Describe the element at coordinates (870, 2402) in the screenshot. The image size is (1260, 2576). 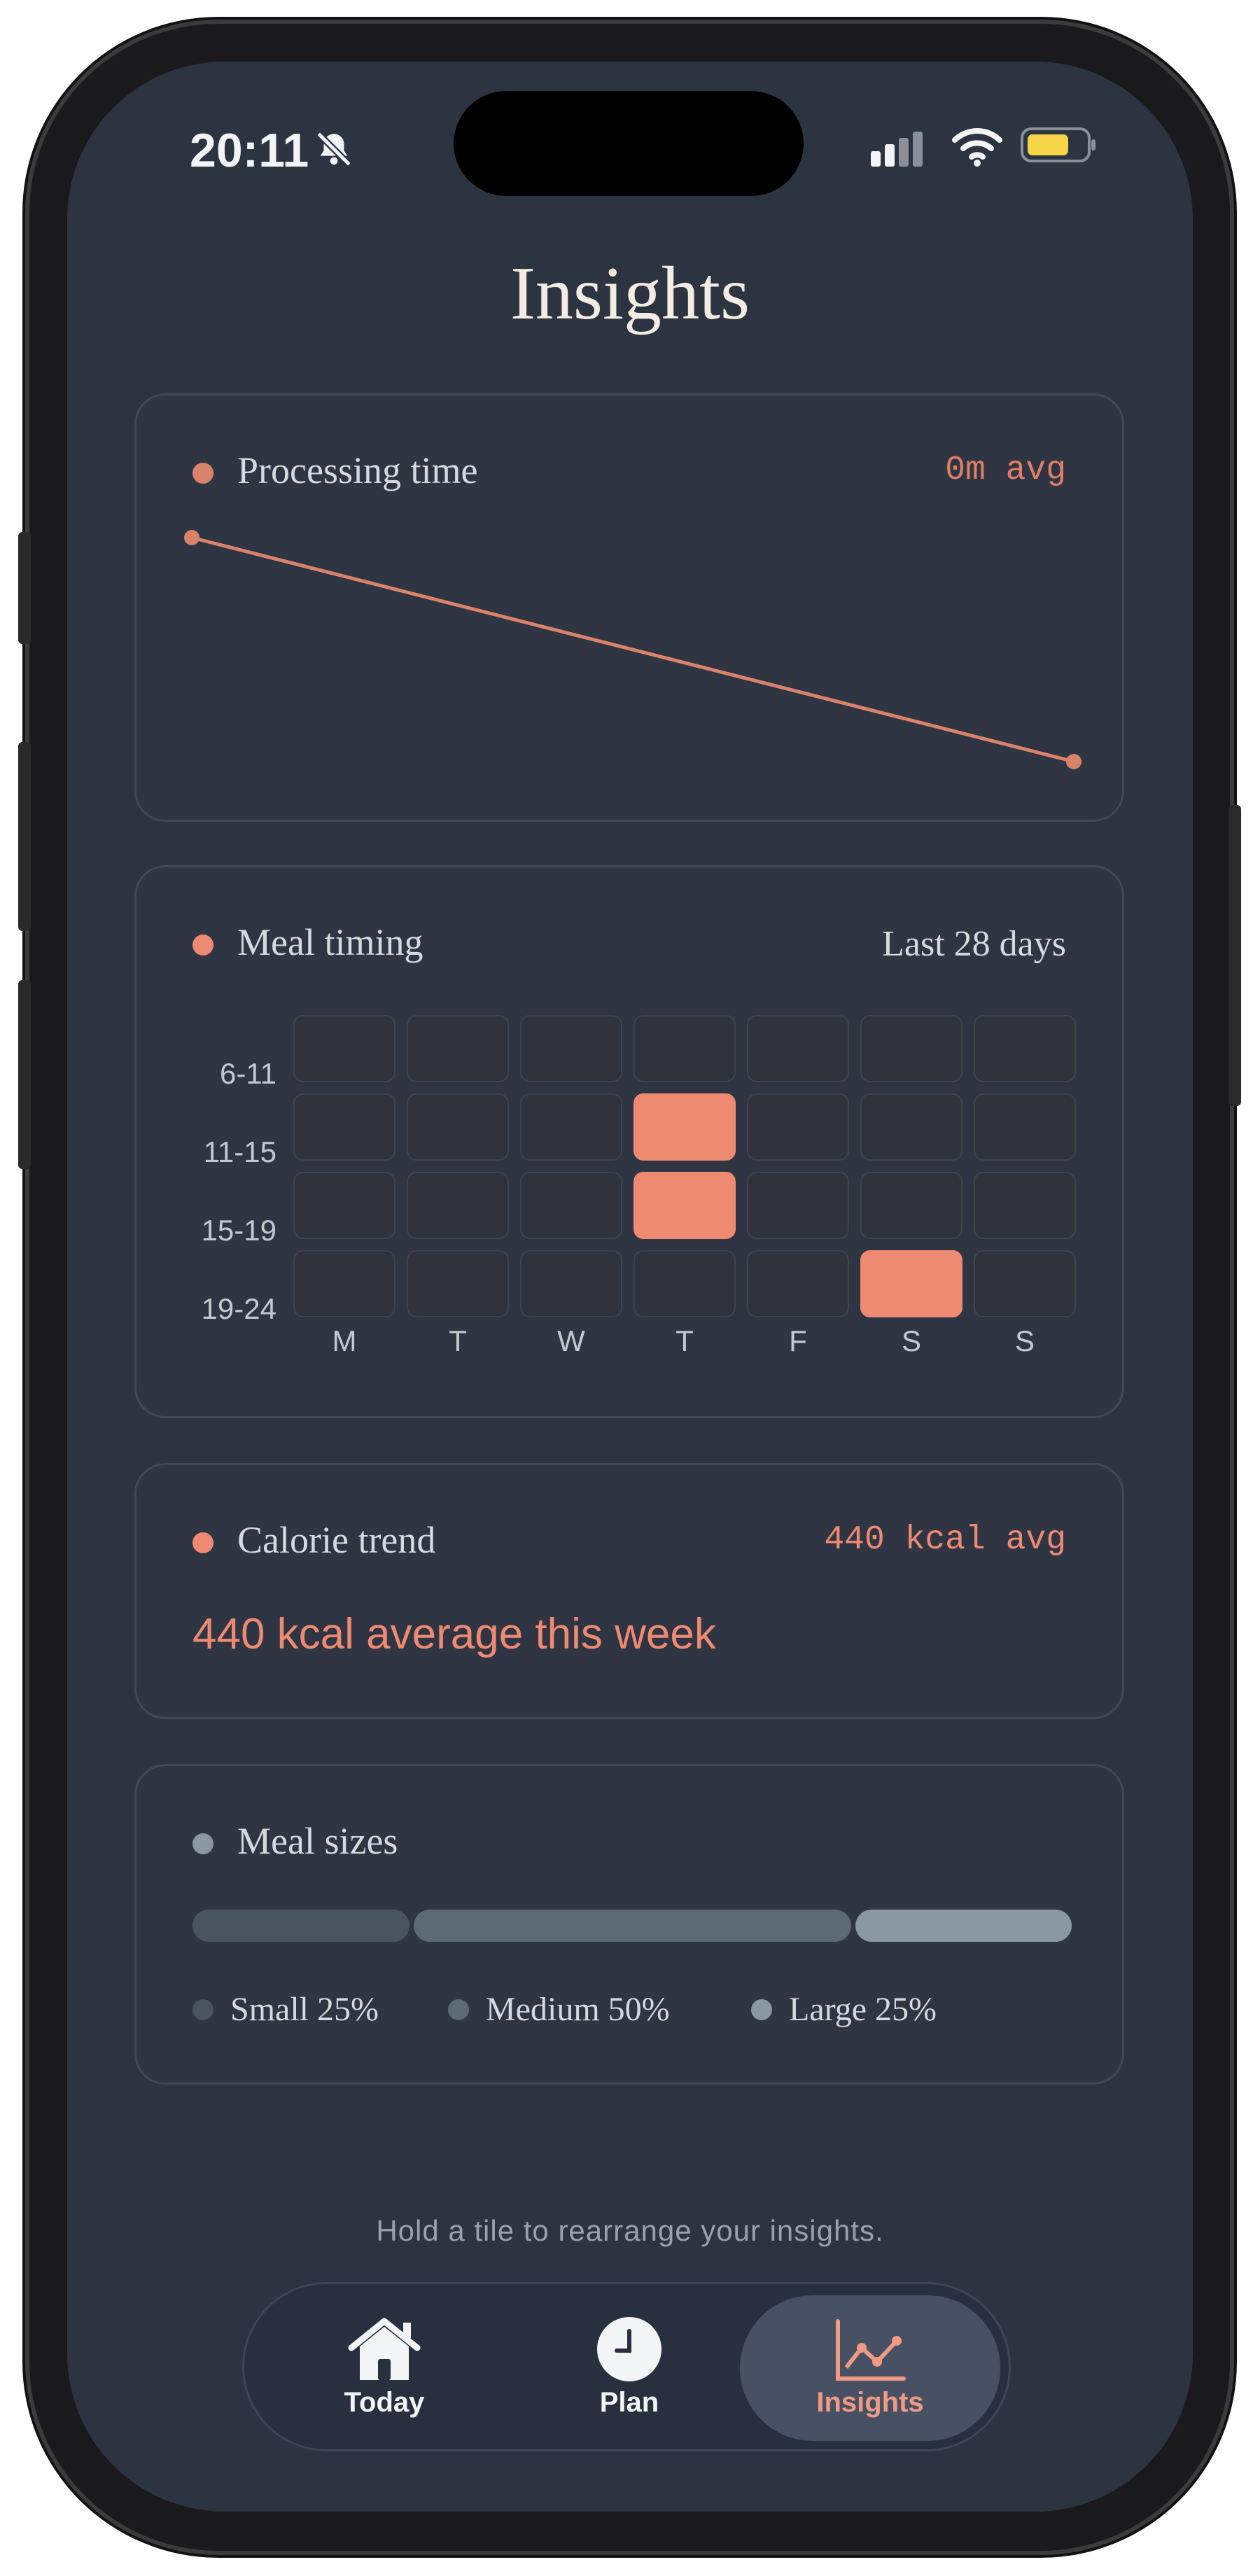
I see `tab-label: Insights` at that location.